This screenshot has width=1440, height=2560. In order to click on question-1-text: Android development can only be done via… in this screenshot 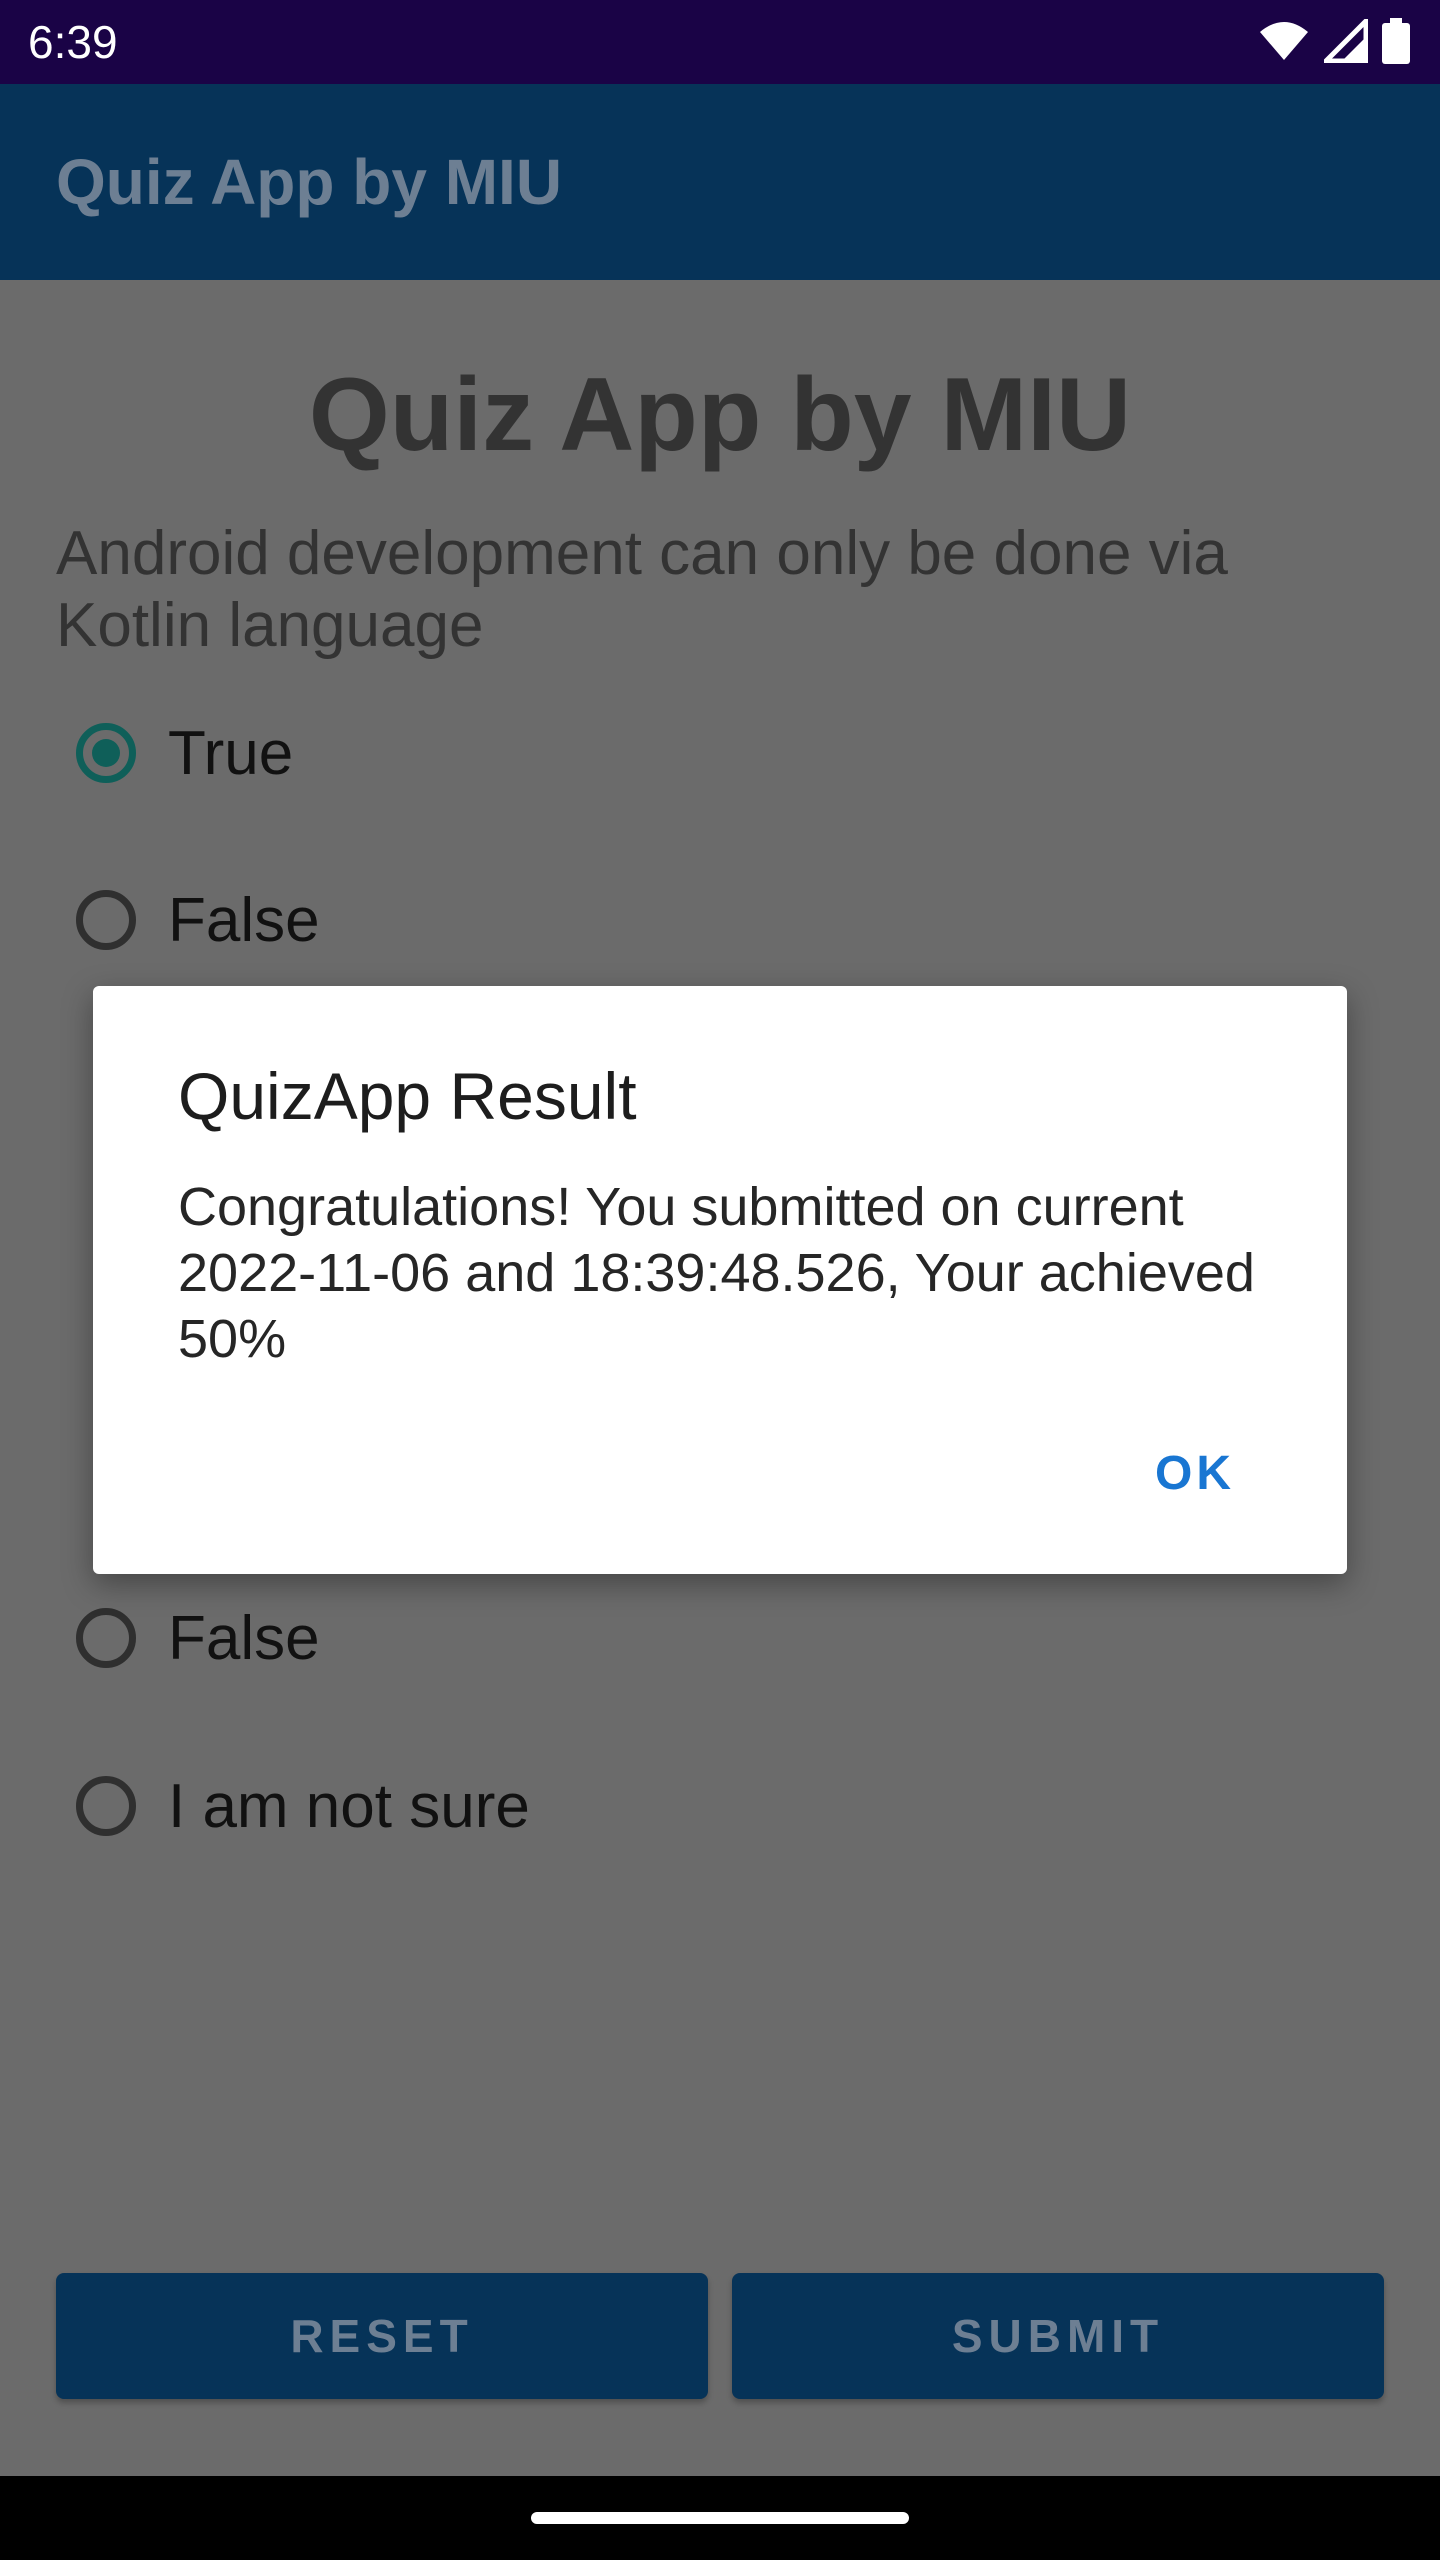, I will do `click(642, 589)`.